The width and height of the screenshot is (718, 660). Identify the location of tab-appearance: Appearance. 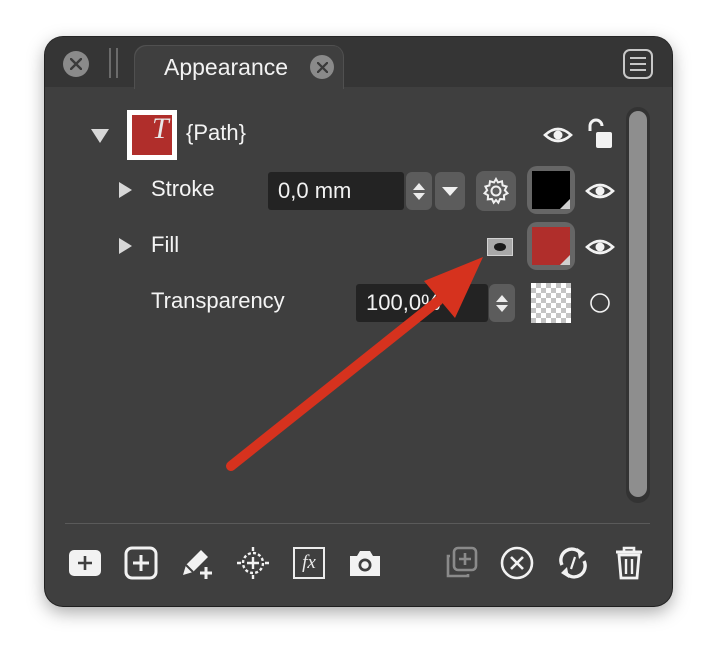
(239, 67).